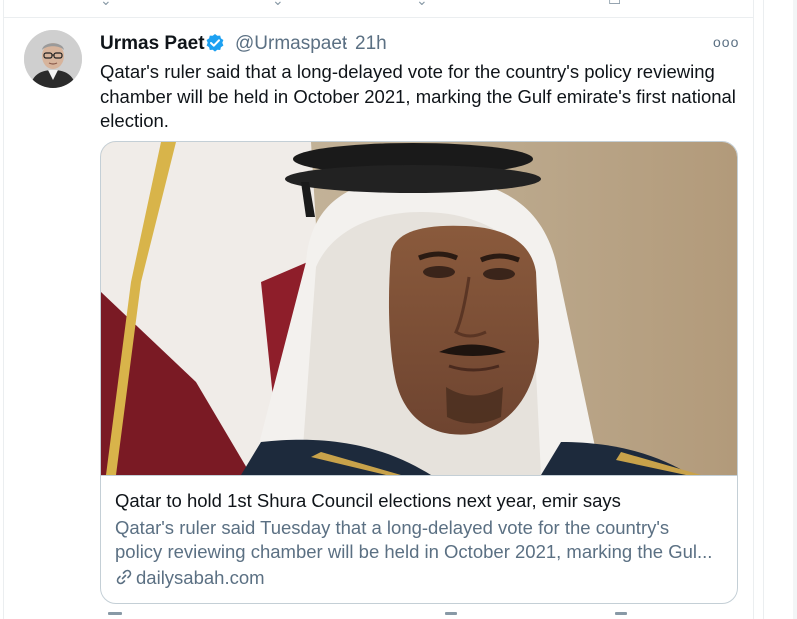  What do you see at coordinates (763, 309) in the screenshot?
I see `sidebar-divider` at bounding box center [763, 309].